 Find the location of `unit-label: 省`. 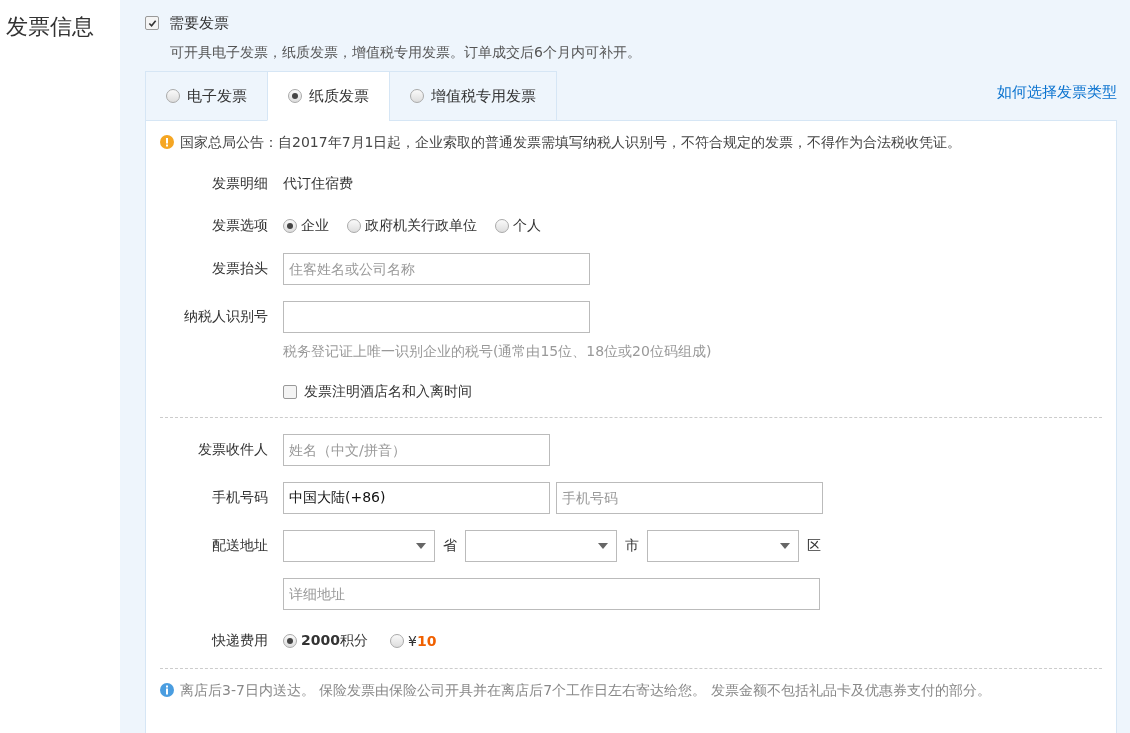

unit-label: 省 is located at coordinates (450, 546).